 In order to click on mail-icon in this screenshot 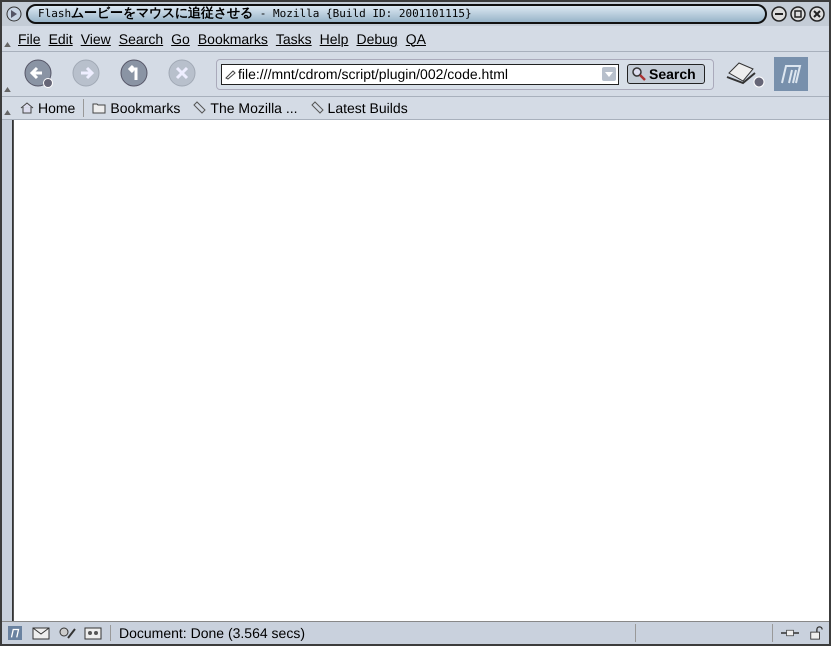, I will do `click(41, 633)`.